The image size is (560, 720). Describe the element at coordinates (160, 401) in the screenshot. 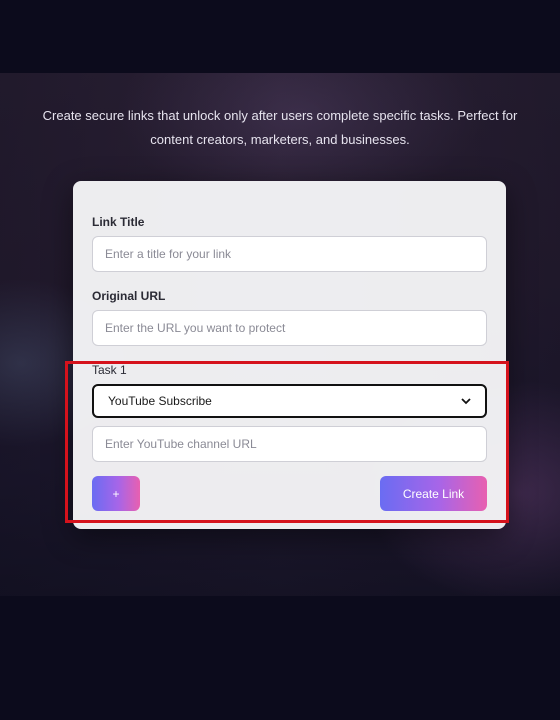

I see `task-type-selected-value: YouTube Subscribe` at that location.